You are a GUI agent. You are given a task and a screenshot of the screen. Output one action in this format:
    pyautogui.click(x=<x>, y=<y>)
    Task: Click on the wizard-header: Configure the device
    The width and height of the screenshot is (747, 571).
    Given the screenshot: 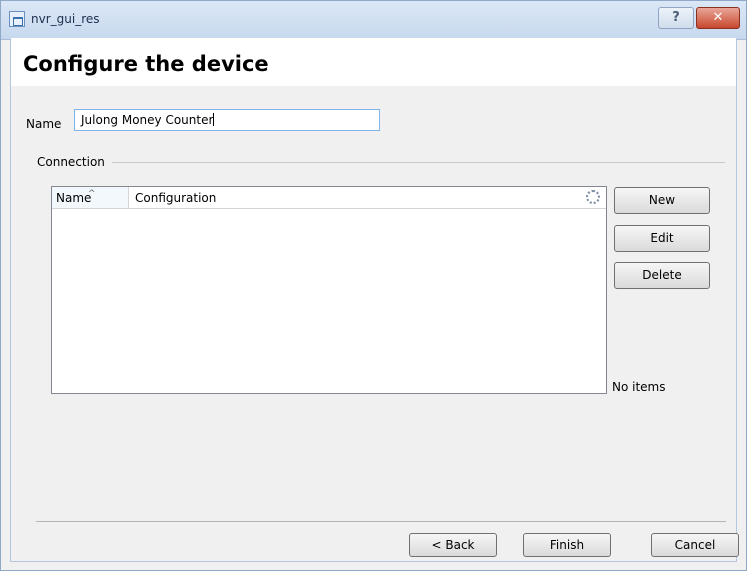 What is the action you would take?
    pyautogui.click(x=373, y=62)
    